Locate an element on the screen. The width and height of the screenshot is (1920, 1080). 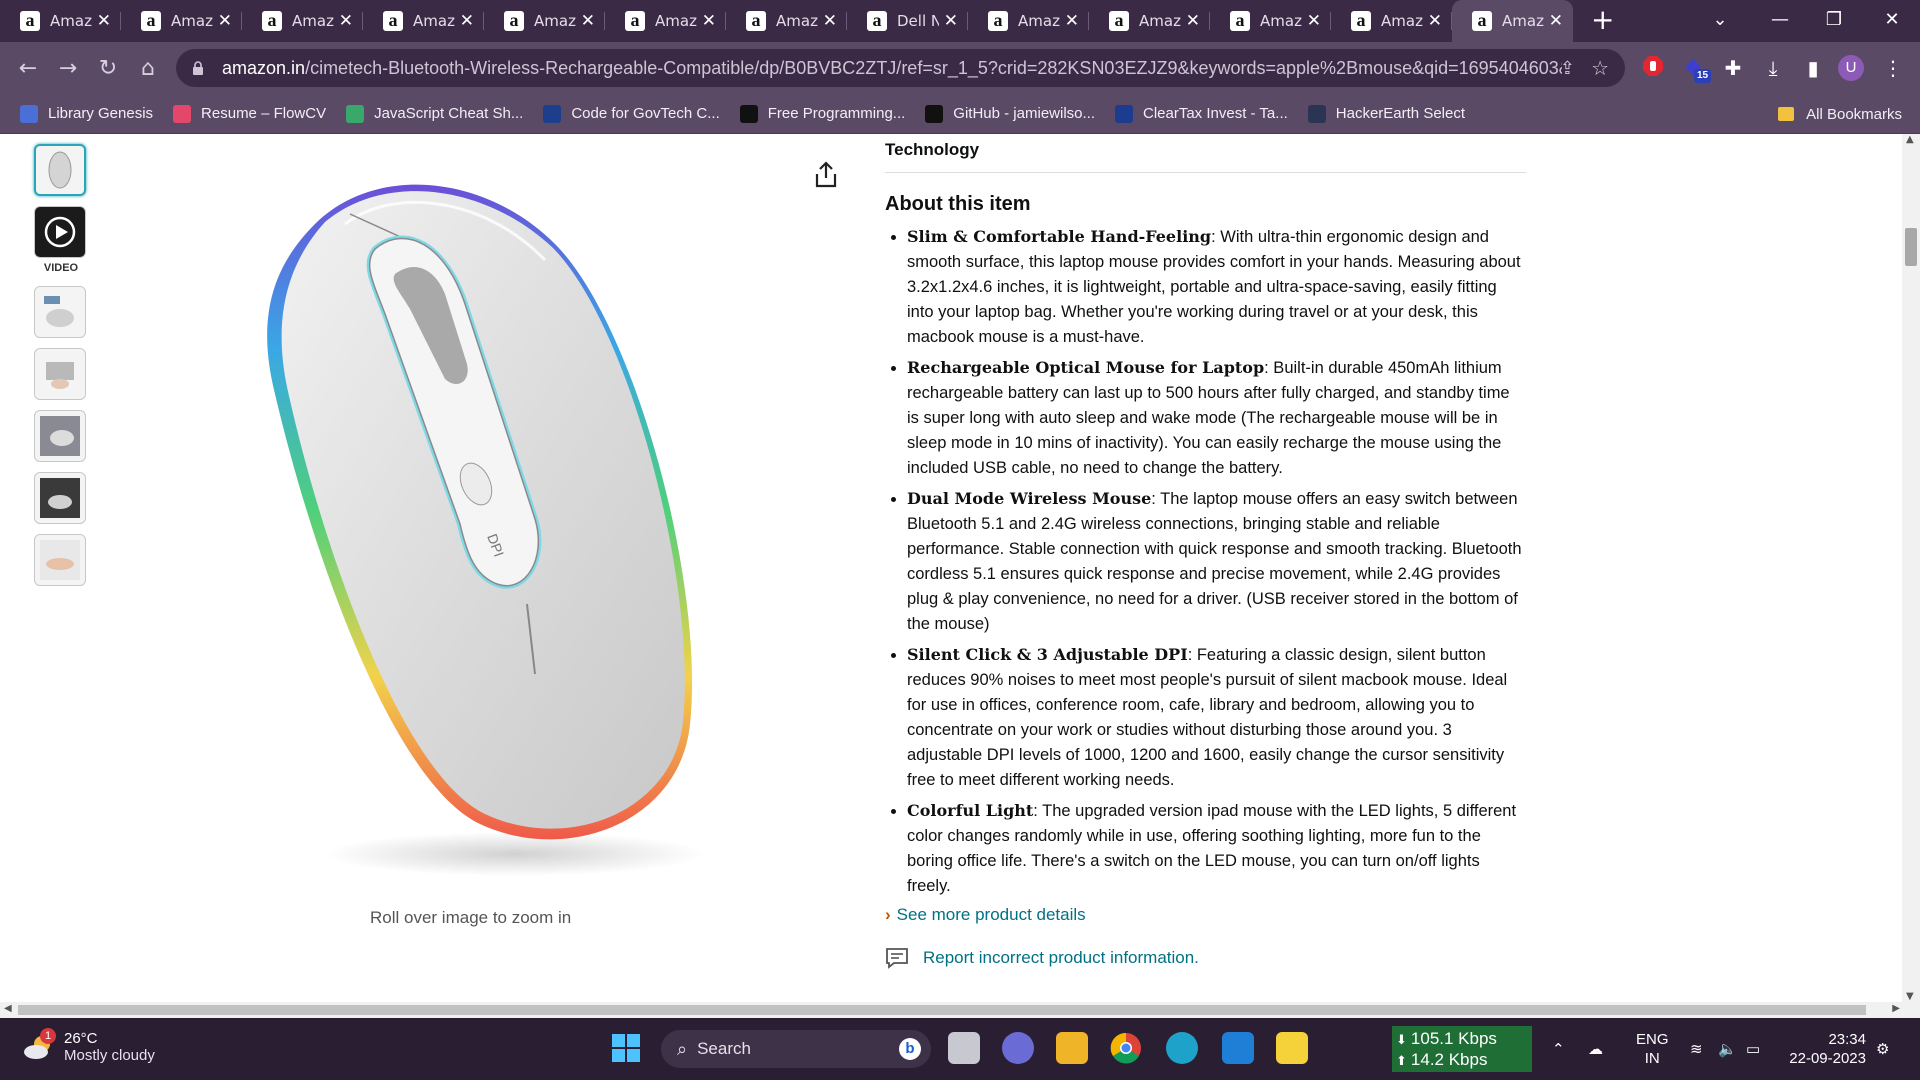
new-tab-button: + is located at coordinates (1602, 21).